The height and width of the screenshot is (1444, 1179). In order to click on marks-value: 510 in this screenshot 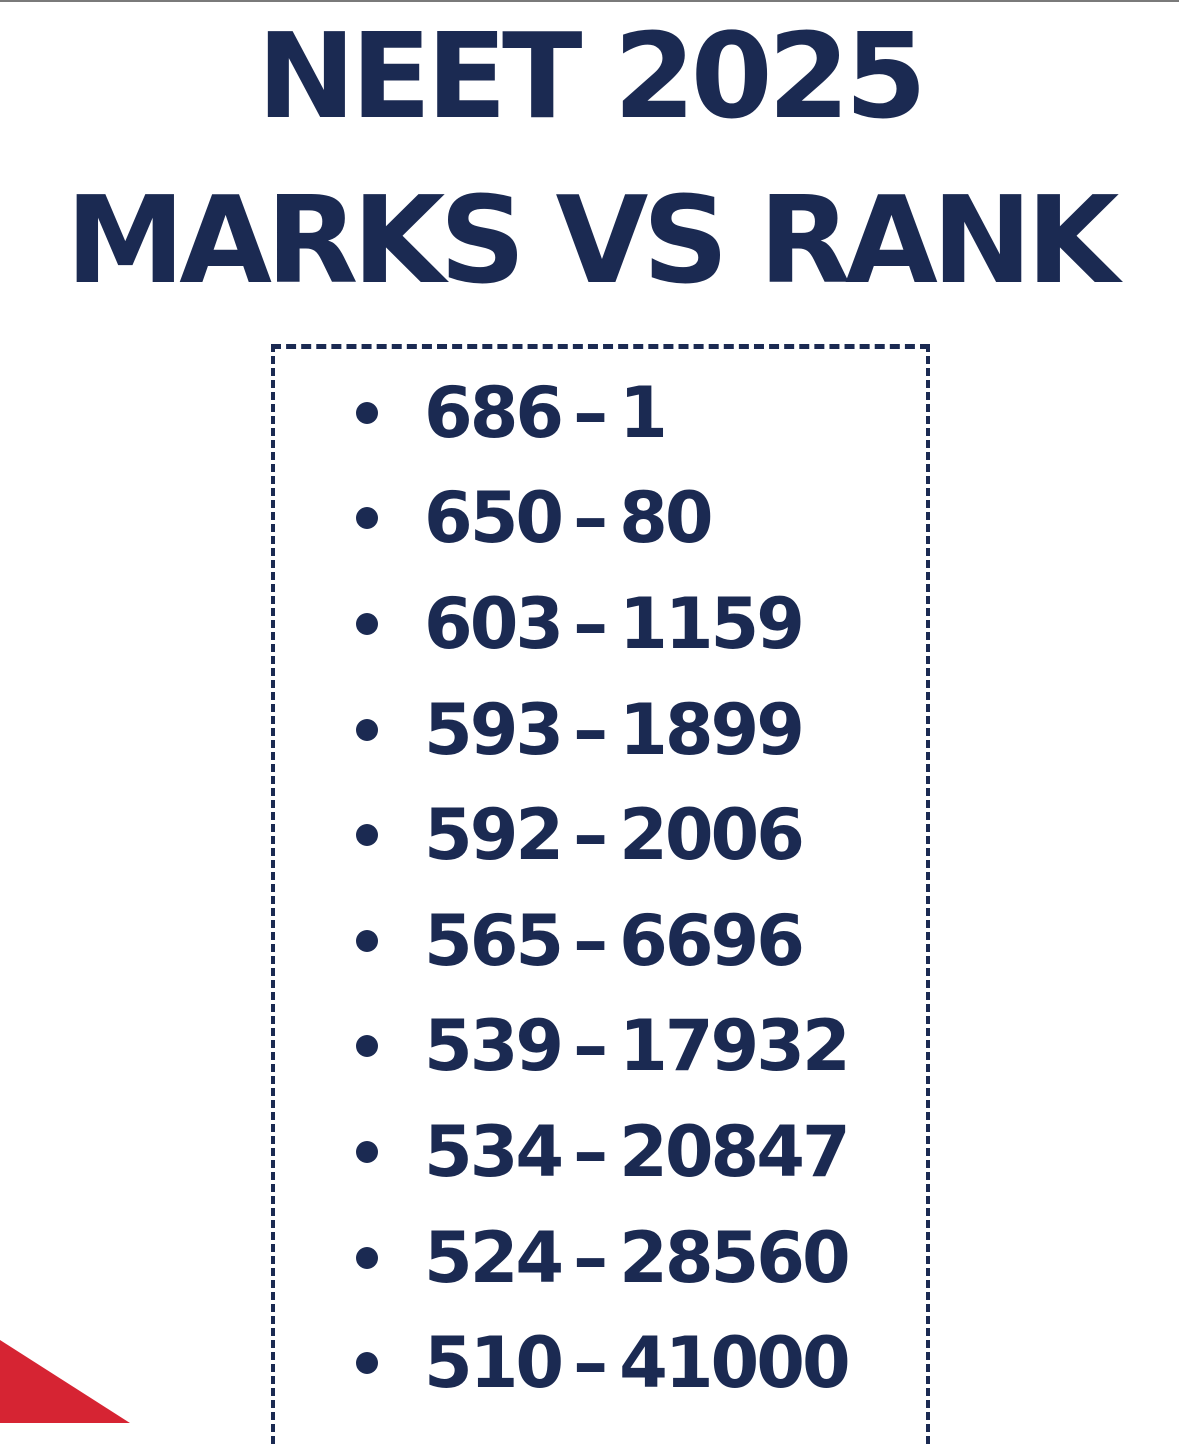, I will do `click(494, 1363)`.